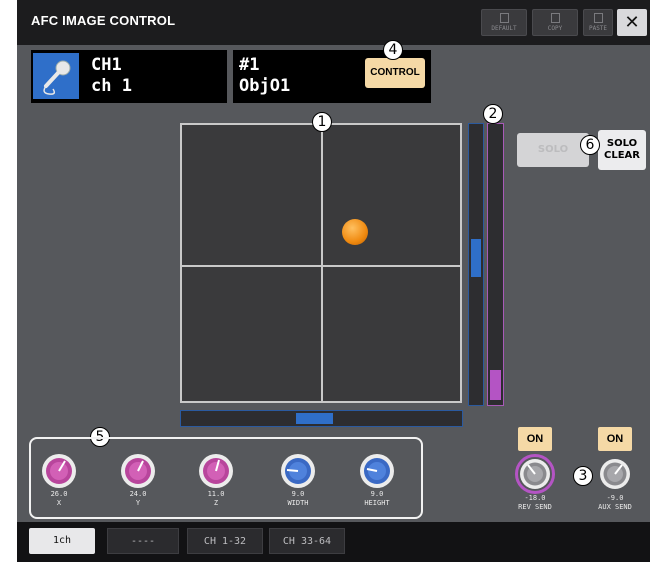 The height and width of the screenshot is (562, 650). Describe the element at coordinates (598, 18) in the screenshot. I see `paste-icon` at that location.